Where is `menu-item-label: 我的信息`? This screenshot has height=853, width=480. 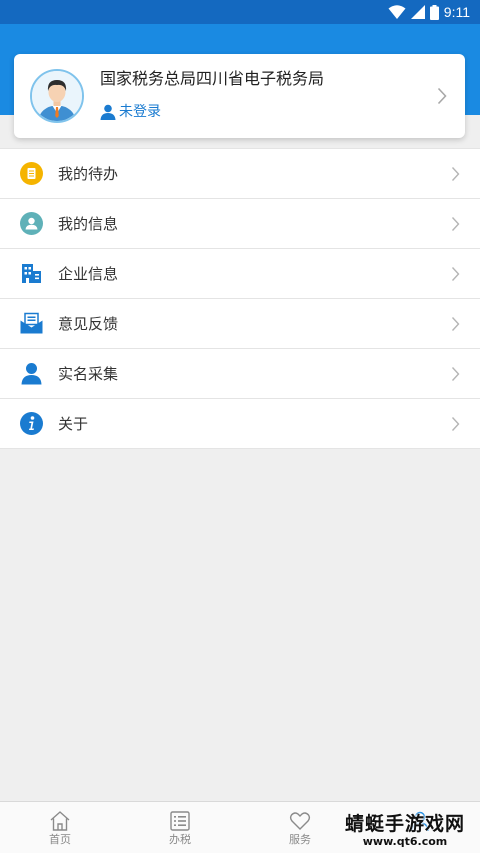 menu-item-label: 我的信息 is located at coordinates (88, 224).